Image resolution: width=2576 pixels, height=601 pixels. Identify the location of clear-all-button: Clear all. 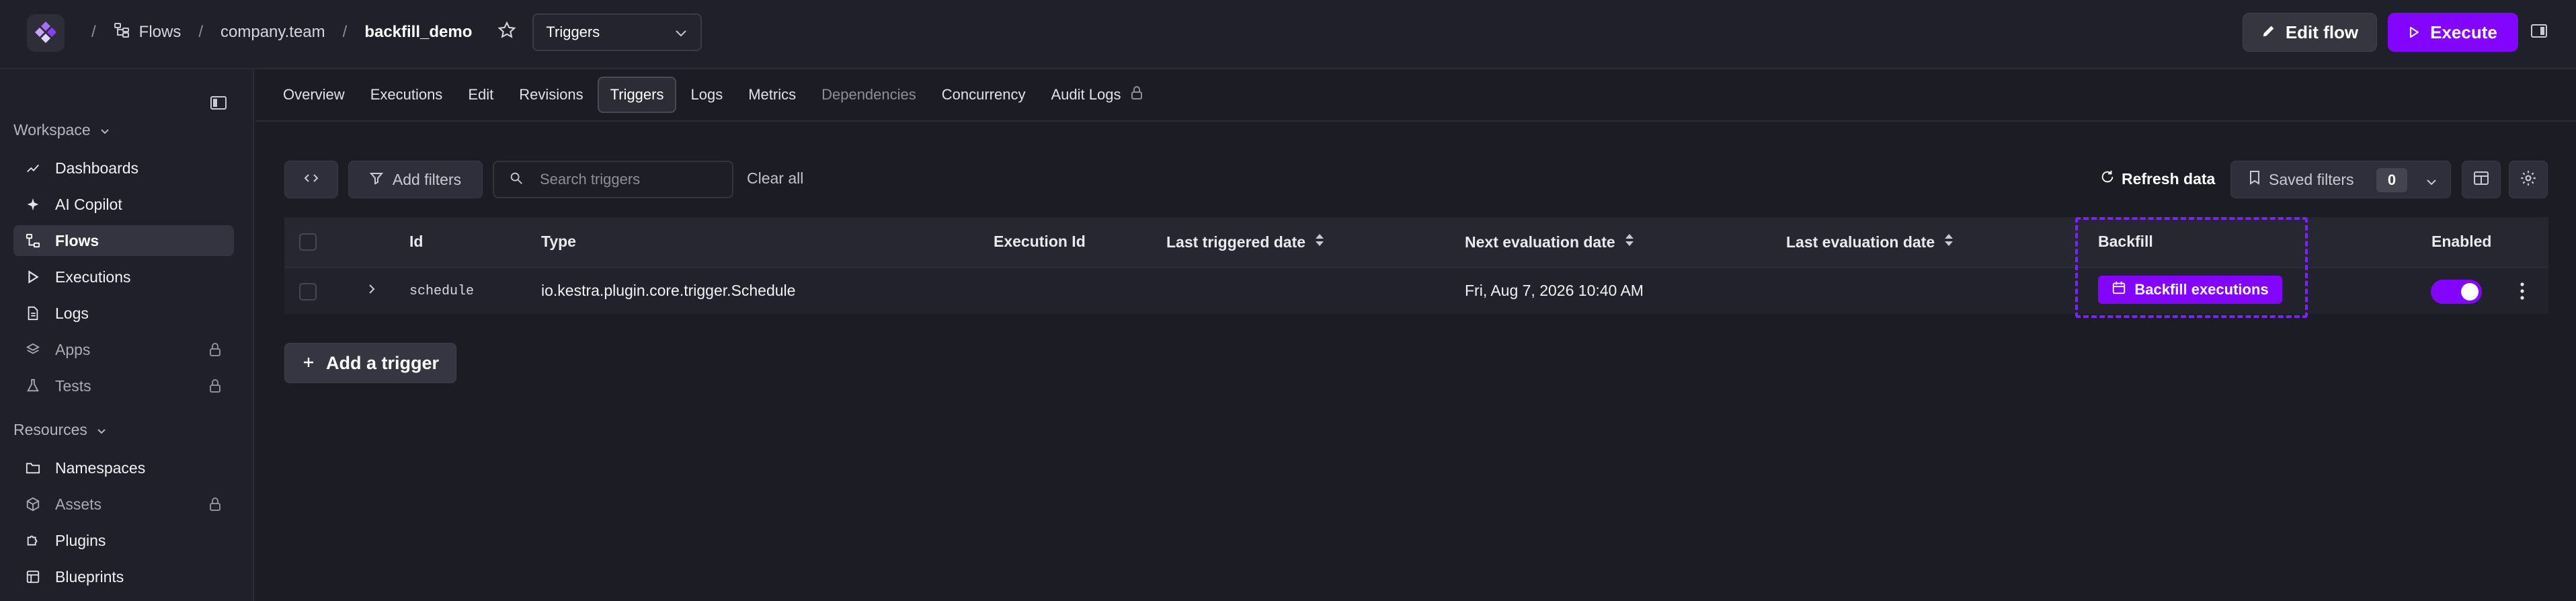
(775, 179).